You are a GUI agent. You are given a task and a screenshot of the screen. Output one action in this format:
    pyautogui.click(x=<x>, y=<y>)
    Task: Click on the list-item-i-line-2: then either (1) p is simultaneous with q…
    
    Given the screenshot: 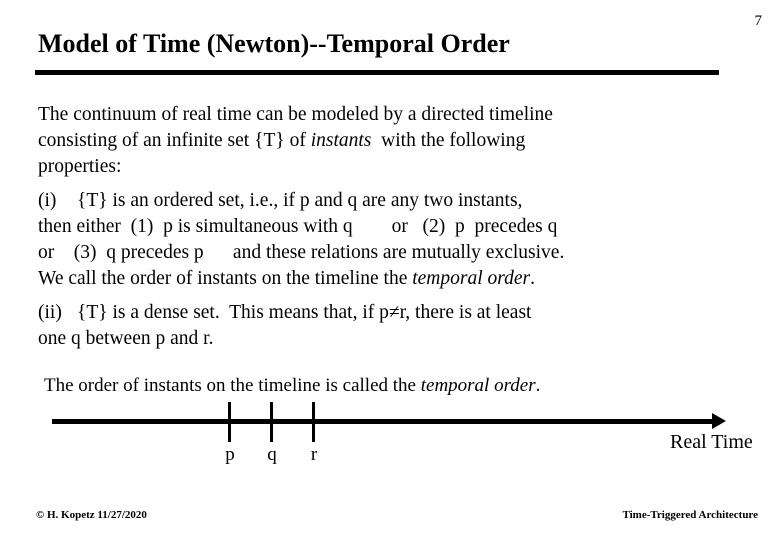 What is the action you would take?
    pyautogui.click(x=298, y=226)
    